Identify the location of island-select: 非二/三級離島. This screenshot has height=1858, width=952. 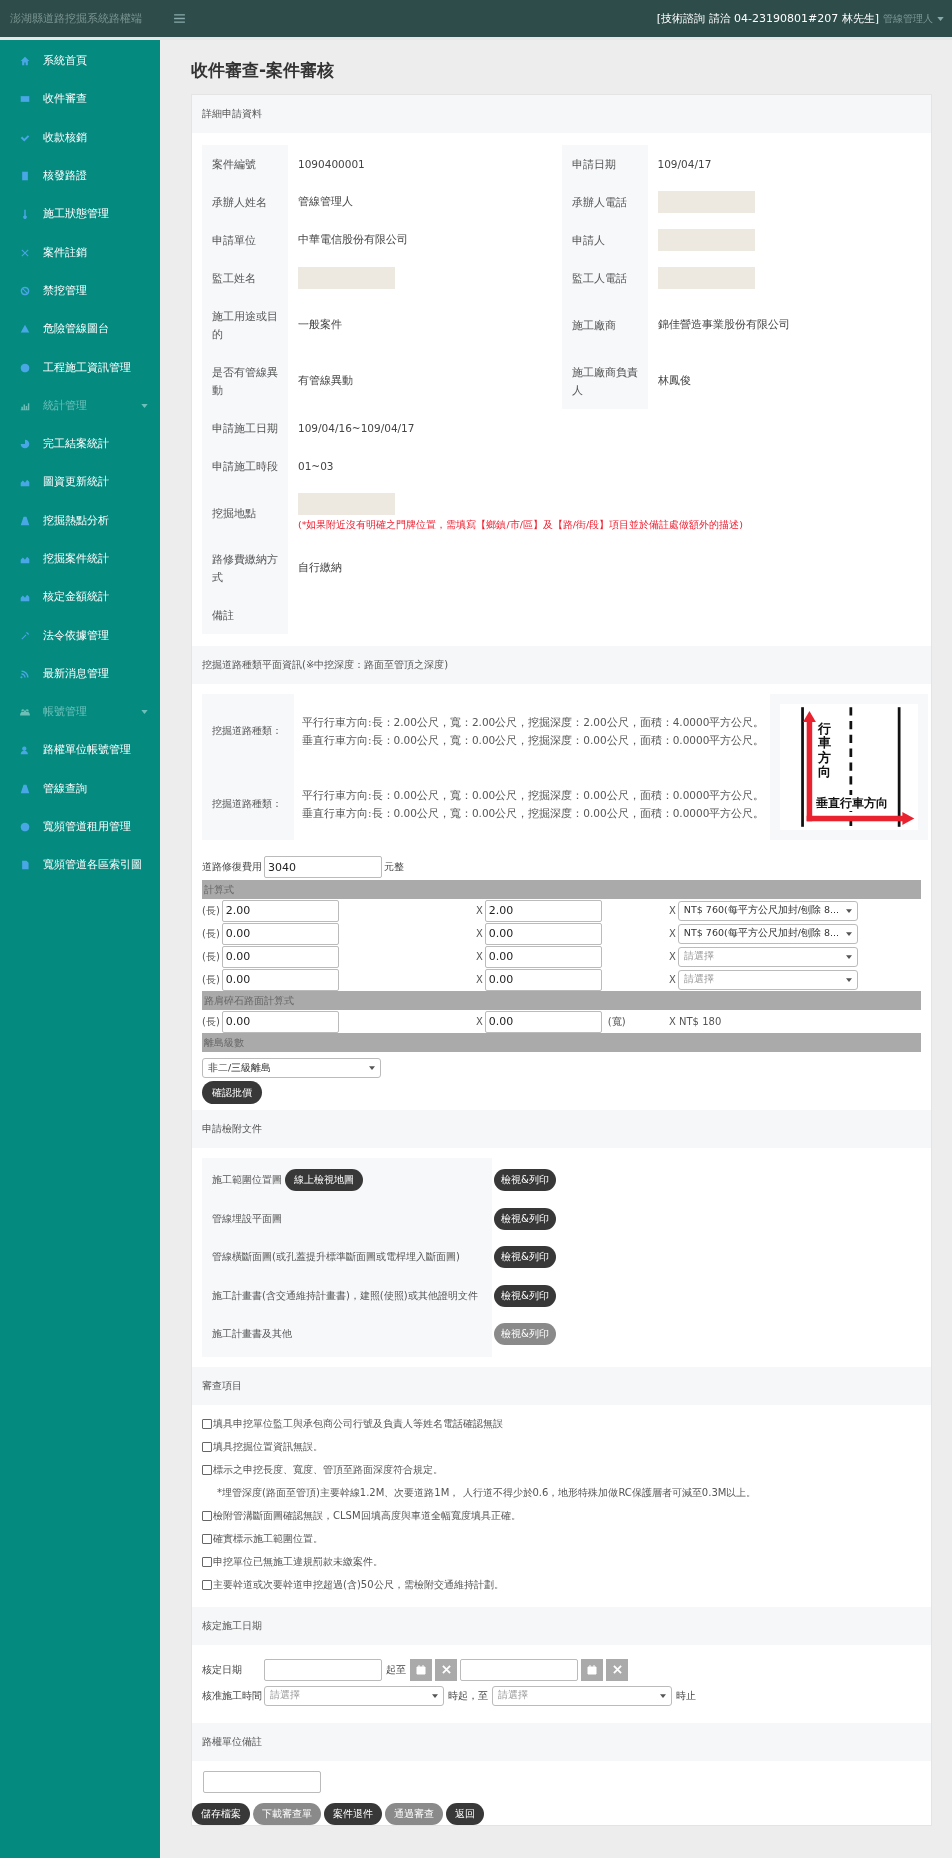
(291, 1068).